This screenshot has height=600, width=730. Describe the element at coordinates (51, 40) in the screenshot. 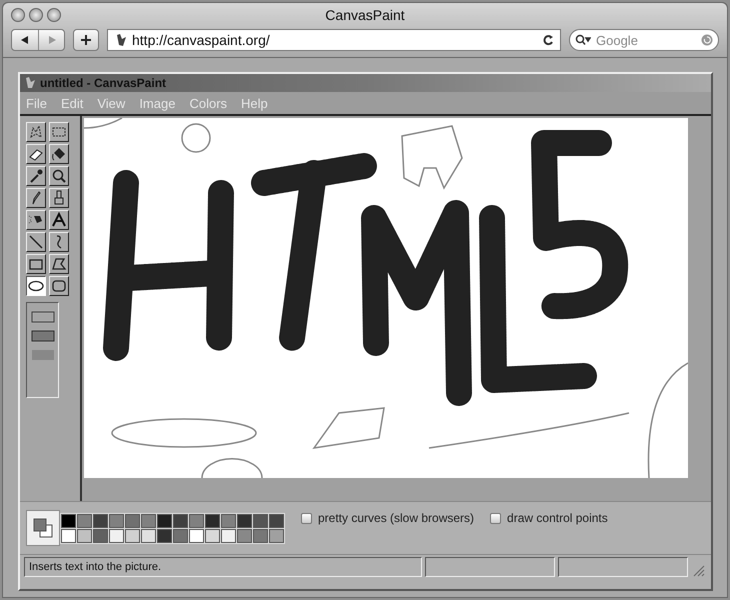

I see `right-triangle-icon` at that location.